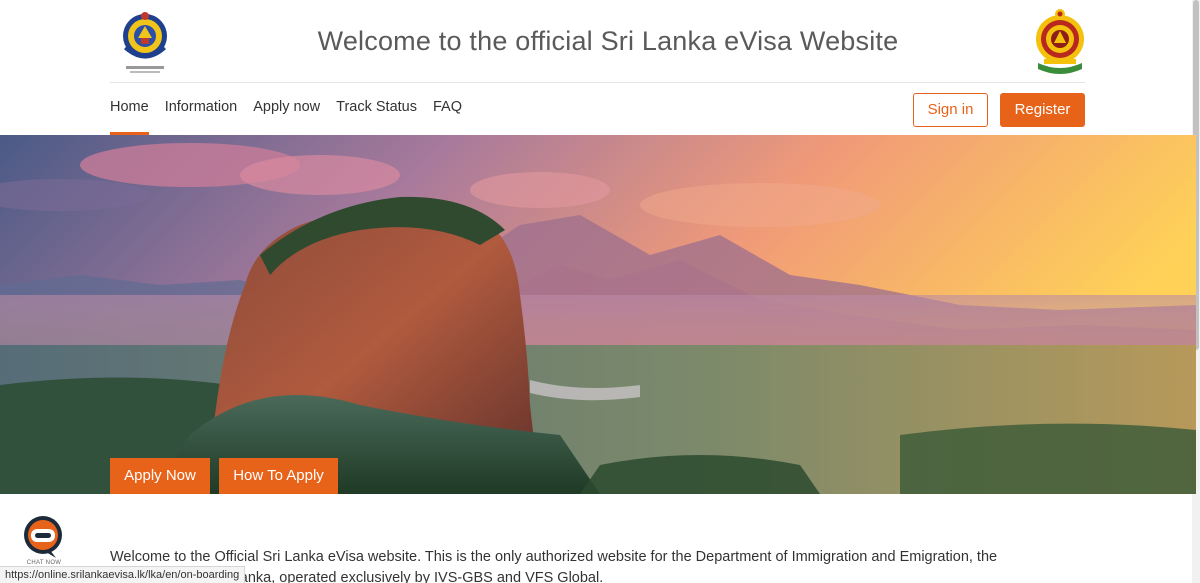  I want to click on nav-apply-now: Apply now, so click(286, 107).